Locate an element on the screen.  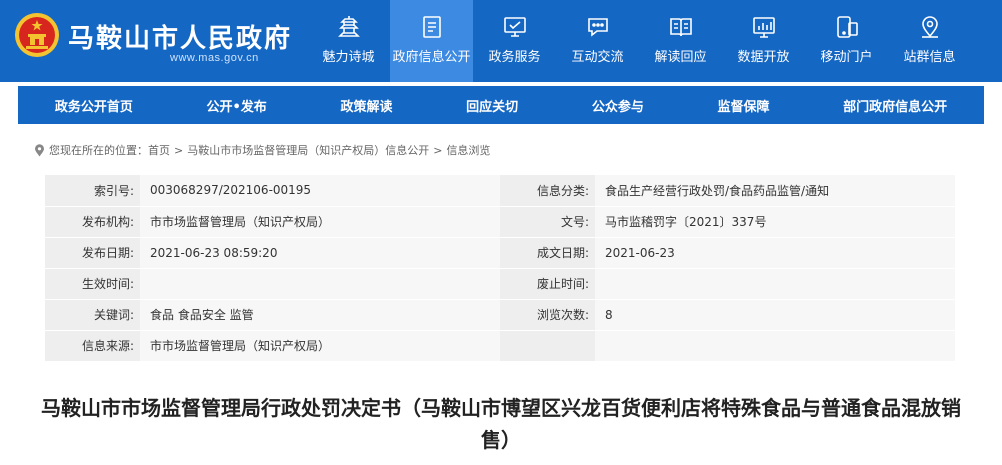
top-nav-label: 魅力诗城 is located at coordinates (348, 57).